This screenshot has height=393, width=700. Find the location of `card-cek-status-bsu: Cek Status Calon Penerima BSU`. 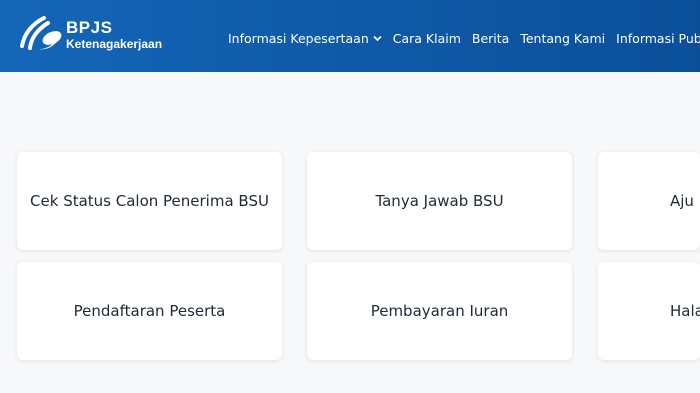

card-cek-status-bsu: Cek Status Calon Penerima BSU is located at coordinates (149, 201).